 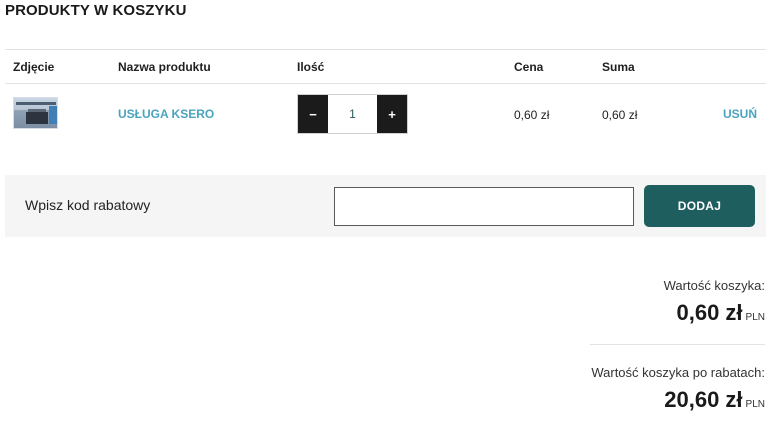 I want to click on after-discount-currency: PLN, so click(x=755, y=404).